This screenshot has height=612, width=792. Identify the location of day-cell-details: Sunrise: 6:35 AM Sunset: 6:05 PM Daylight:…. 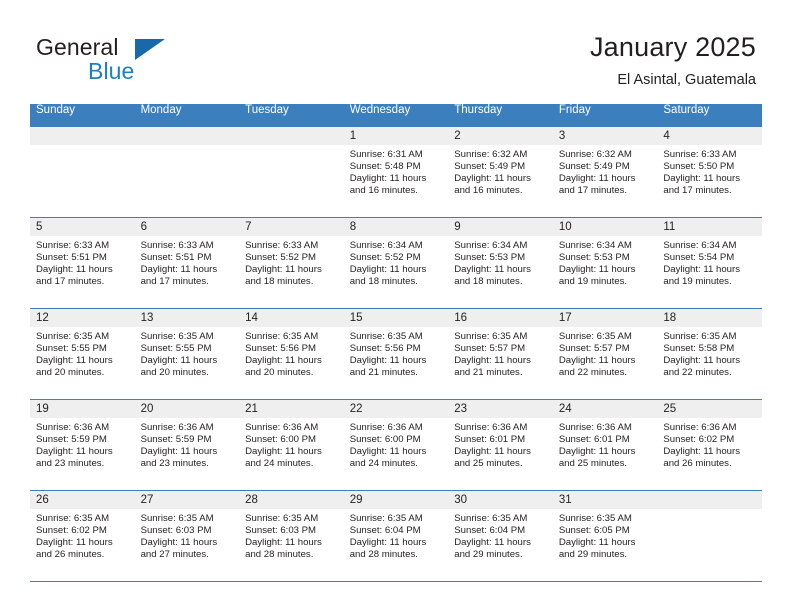
(605, 535).